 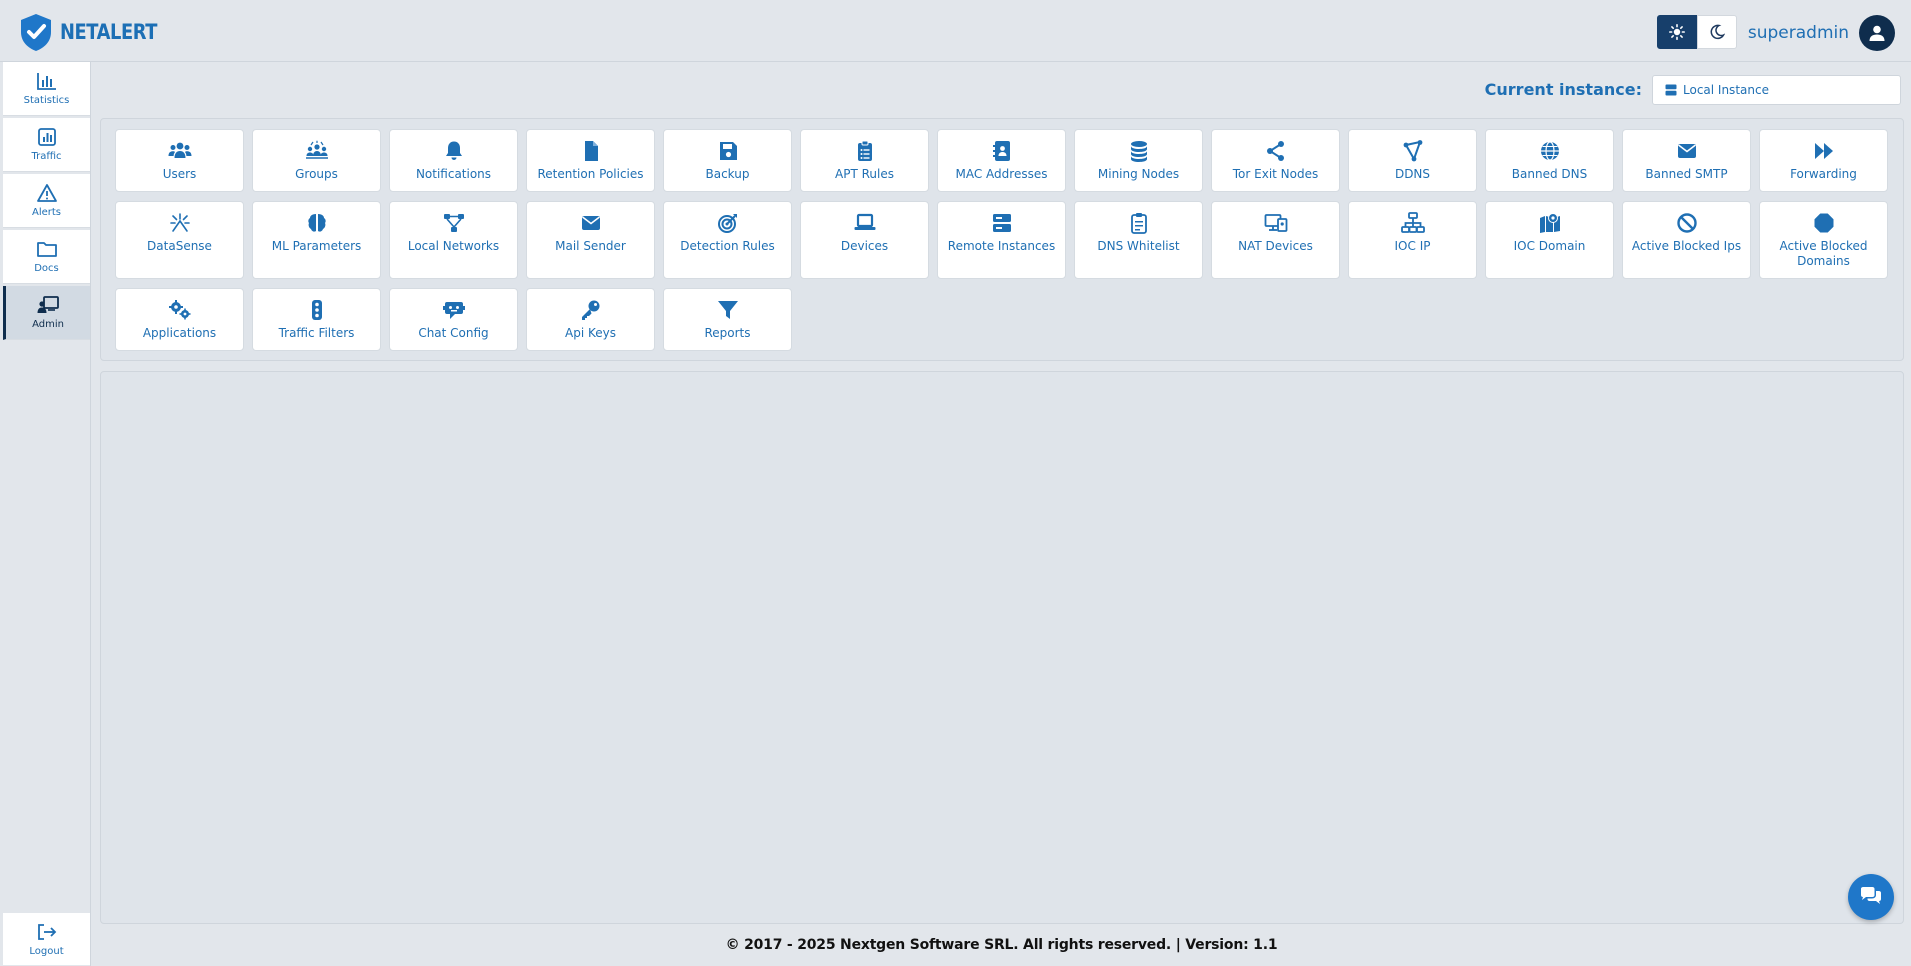 What do you see at coordinates (1412, 240) in the screenshot?
I see `tile-ioc-ip: IOC IP` at bounding box center [1412, 240].